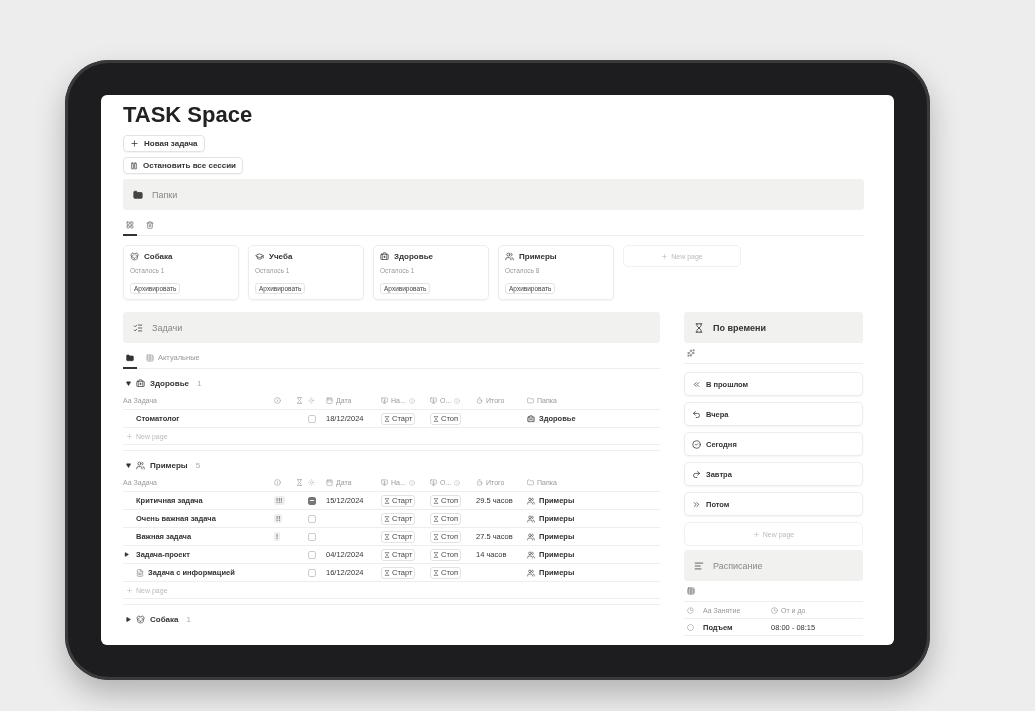  Describe the element at coordinates (167, 327) in the screenshot. I see `section-title: Задачи` at that location.